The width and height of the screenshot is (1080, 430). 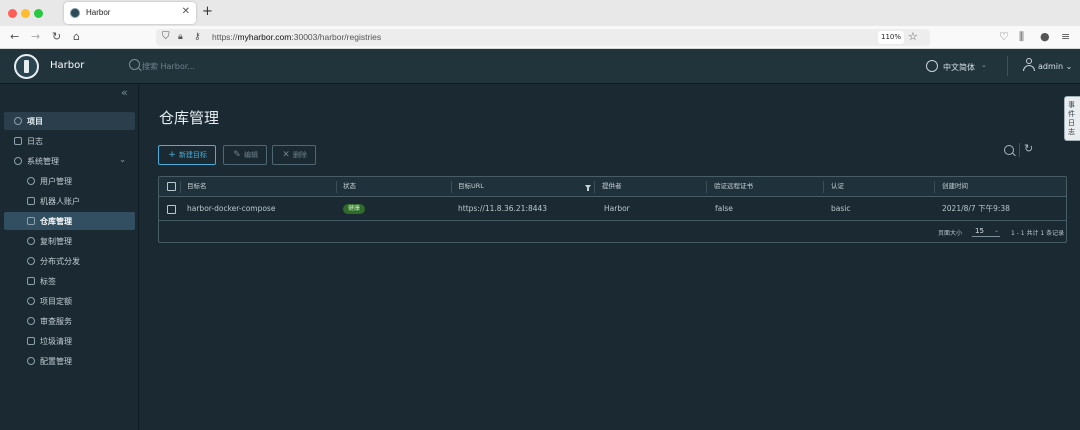 I want to click on zoom-level: 110%, so click(x=891, y=37).